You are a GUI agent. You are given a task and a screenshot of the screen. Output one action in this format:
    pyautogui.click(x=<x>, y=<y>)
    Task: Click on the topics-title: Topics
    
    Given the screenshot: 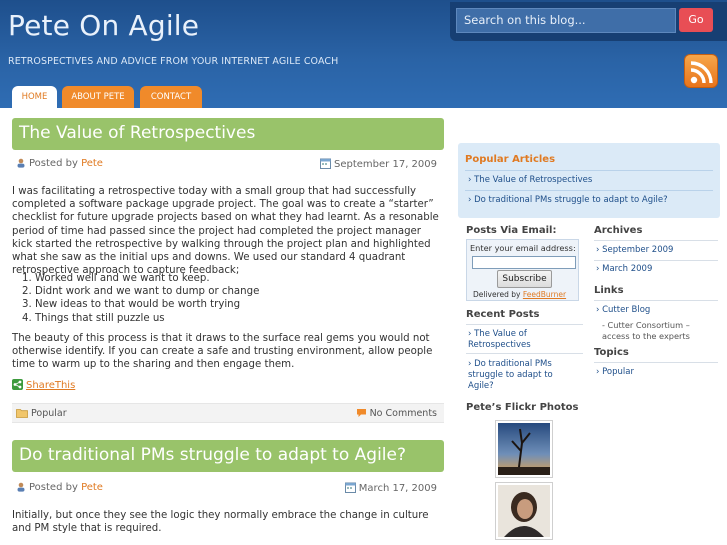 What is the action you would take?
    pyautogui.click(x=611, y=352)
    